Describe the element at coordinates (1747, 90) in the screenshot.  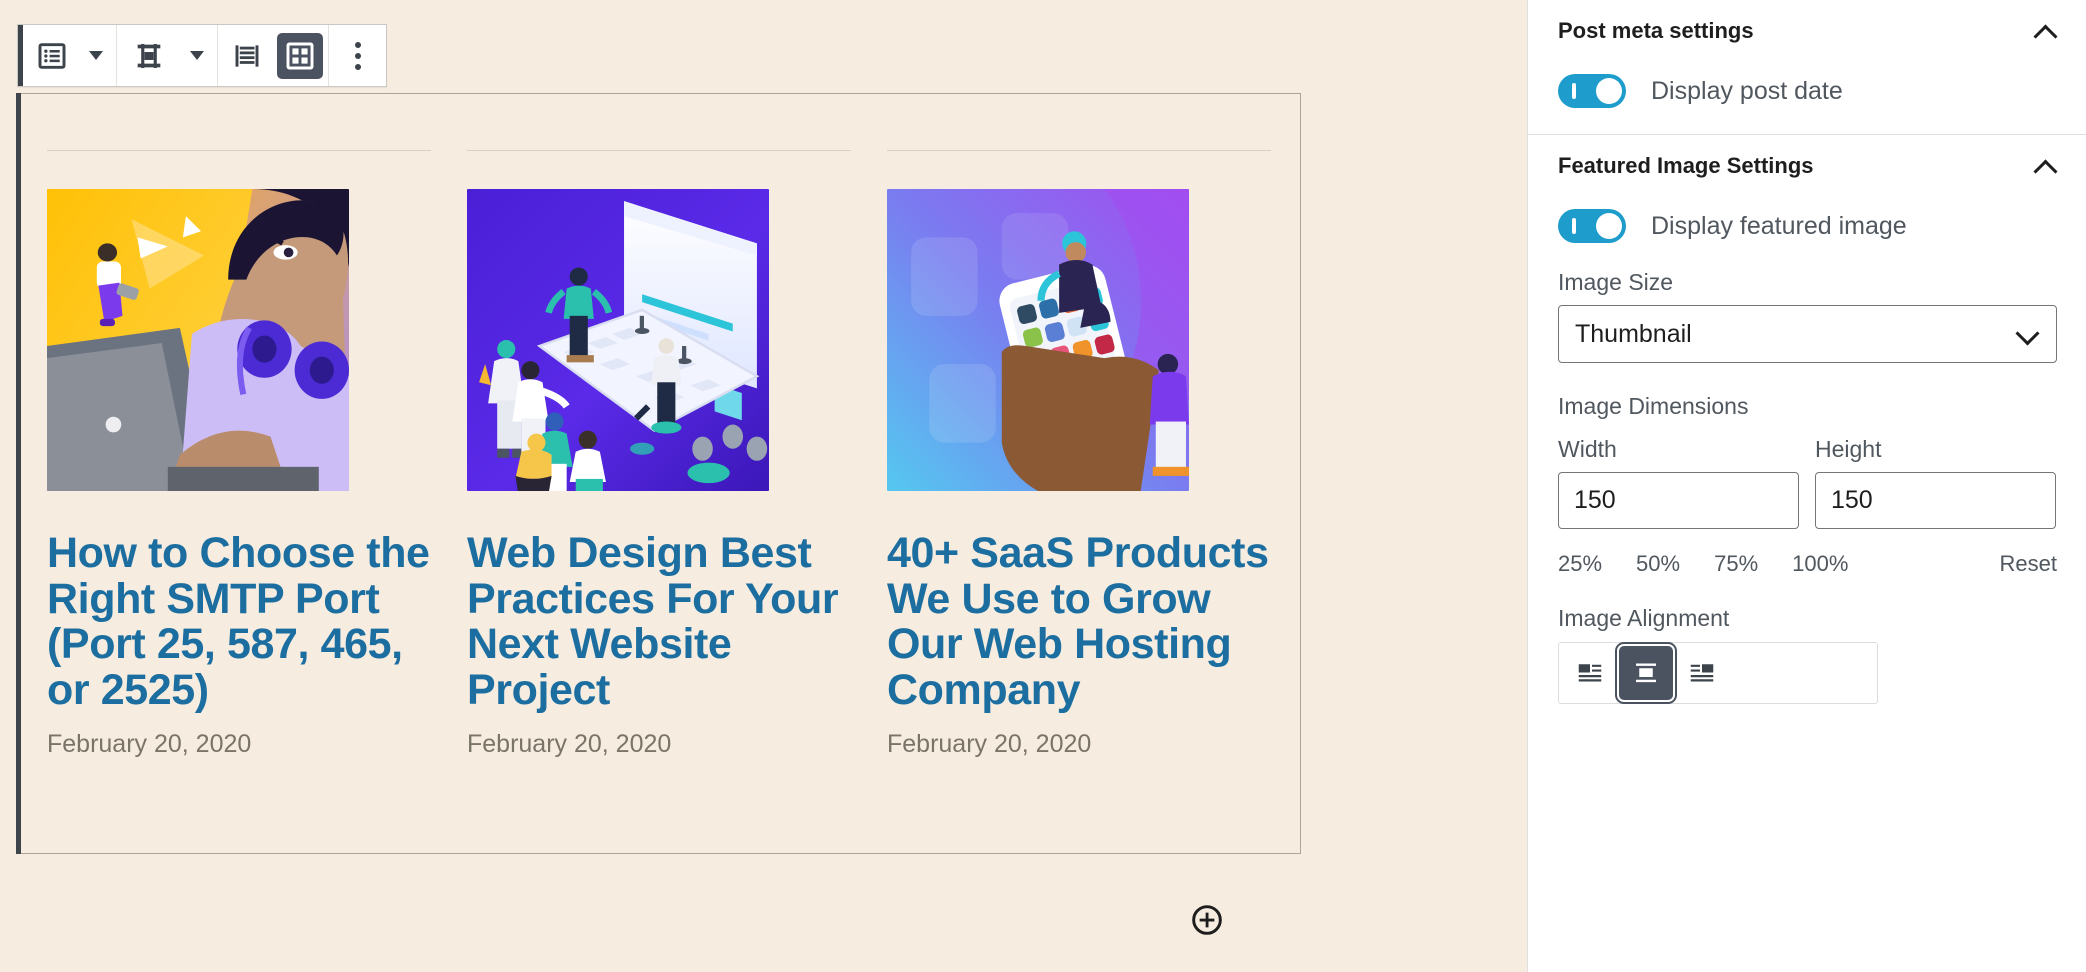
I see `display-post-date-label: Display post date` at that location.